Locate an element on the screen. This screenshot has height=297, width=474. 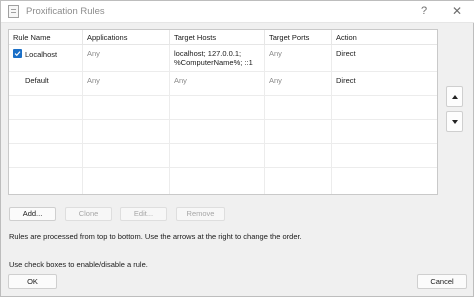
column-header-applications: Applications is located at coordinates (126, 37).